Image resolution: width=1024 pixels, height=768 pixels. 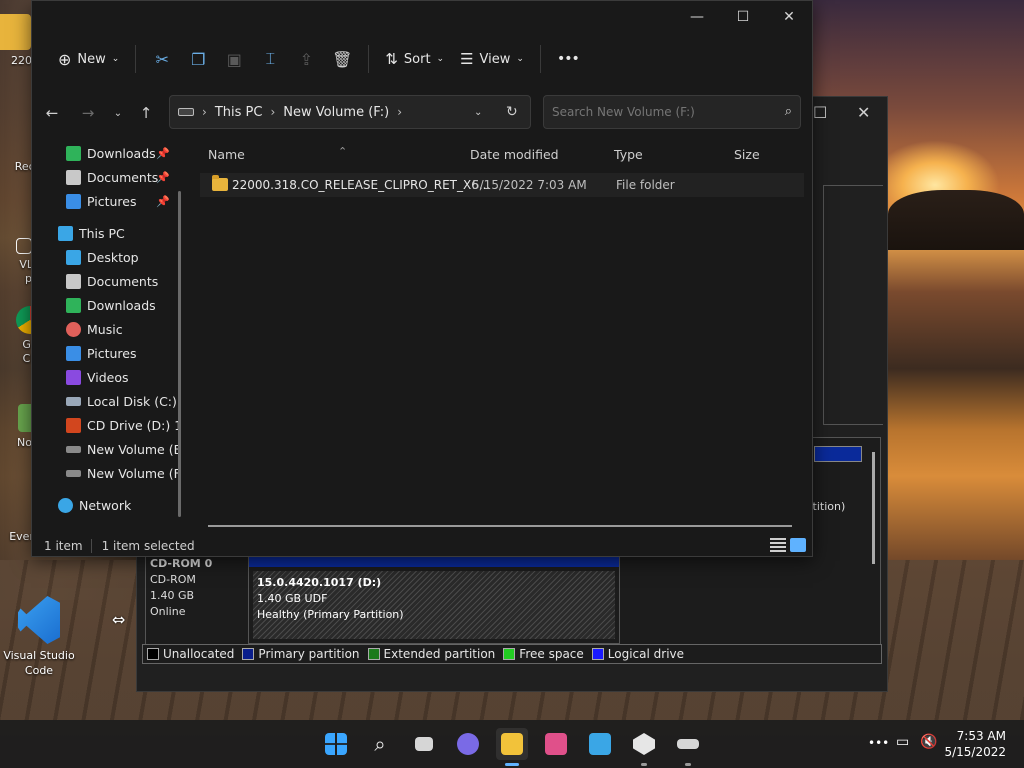 I want to click on up-button: ↑, so click(x=146, y=113).